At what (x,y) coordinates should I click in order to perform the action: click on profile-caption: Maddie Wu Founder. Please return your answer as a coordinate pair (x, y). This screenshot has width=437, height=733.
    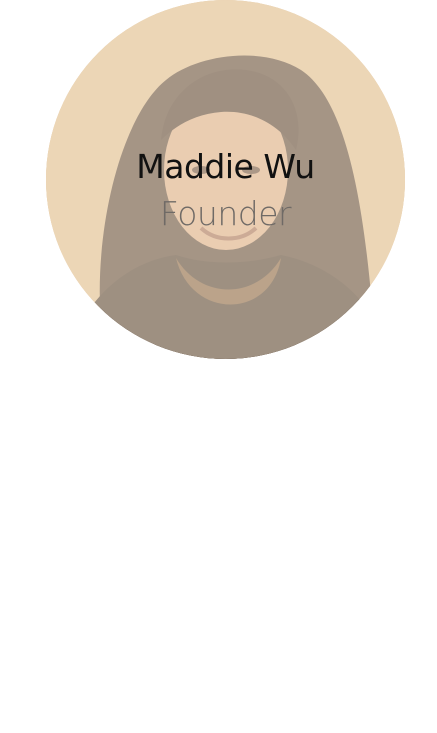
    Looking at the image, I should click on (225, 192).